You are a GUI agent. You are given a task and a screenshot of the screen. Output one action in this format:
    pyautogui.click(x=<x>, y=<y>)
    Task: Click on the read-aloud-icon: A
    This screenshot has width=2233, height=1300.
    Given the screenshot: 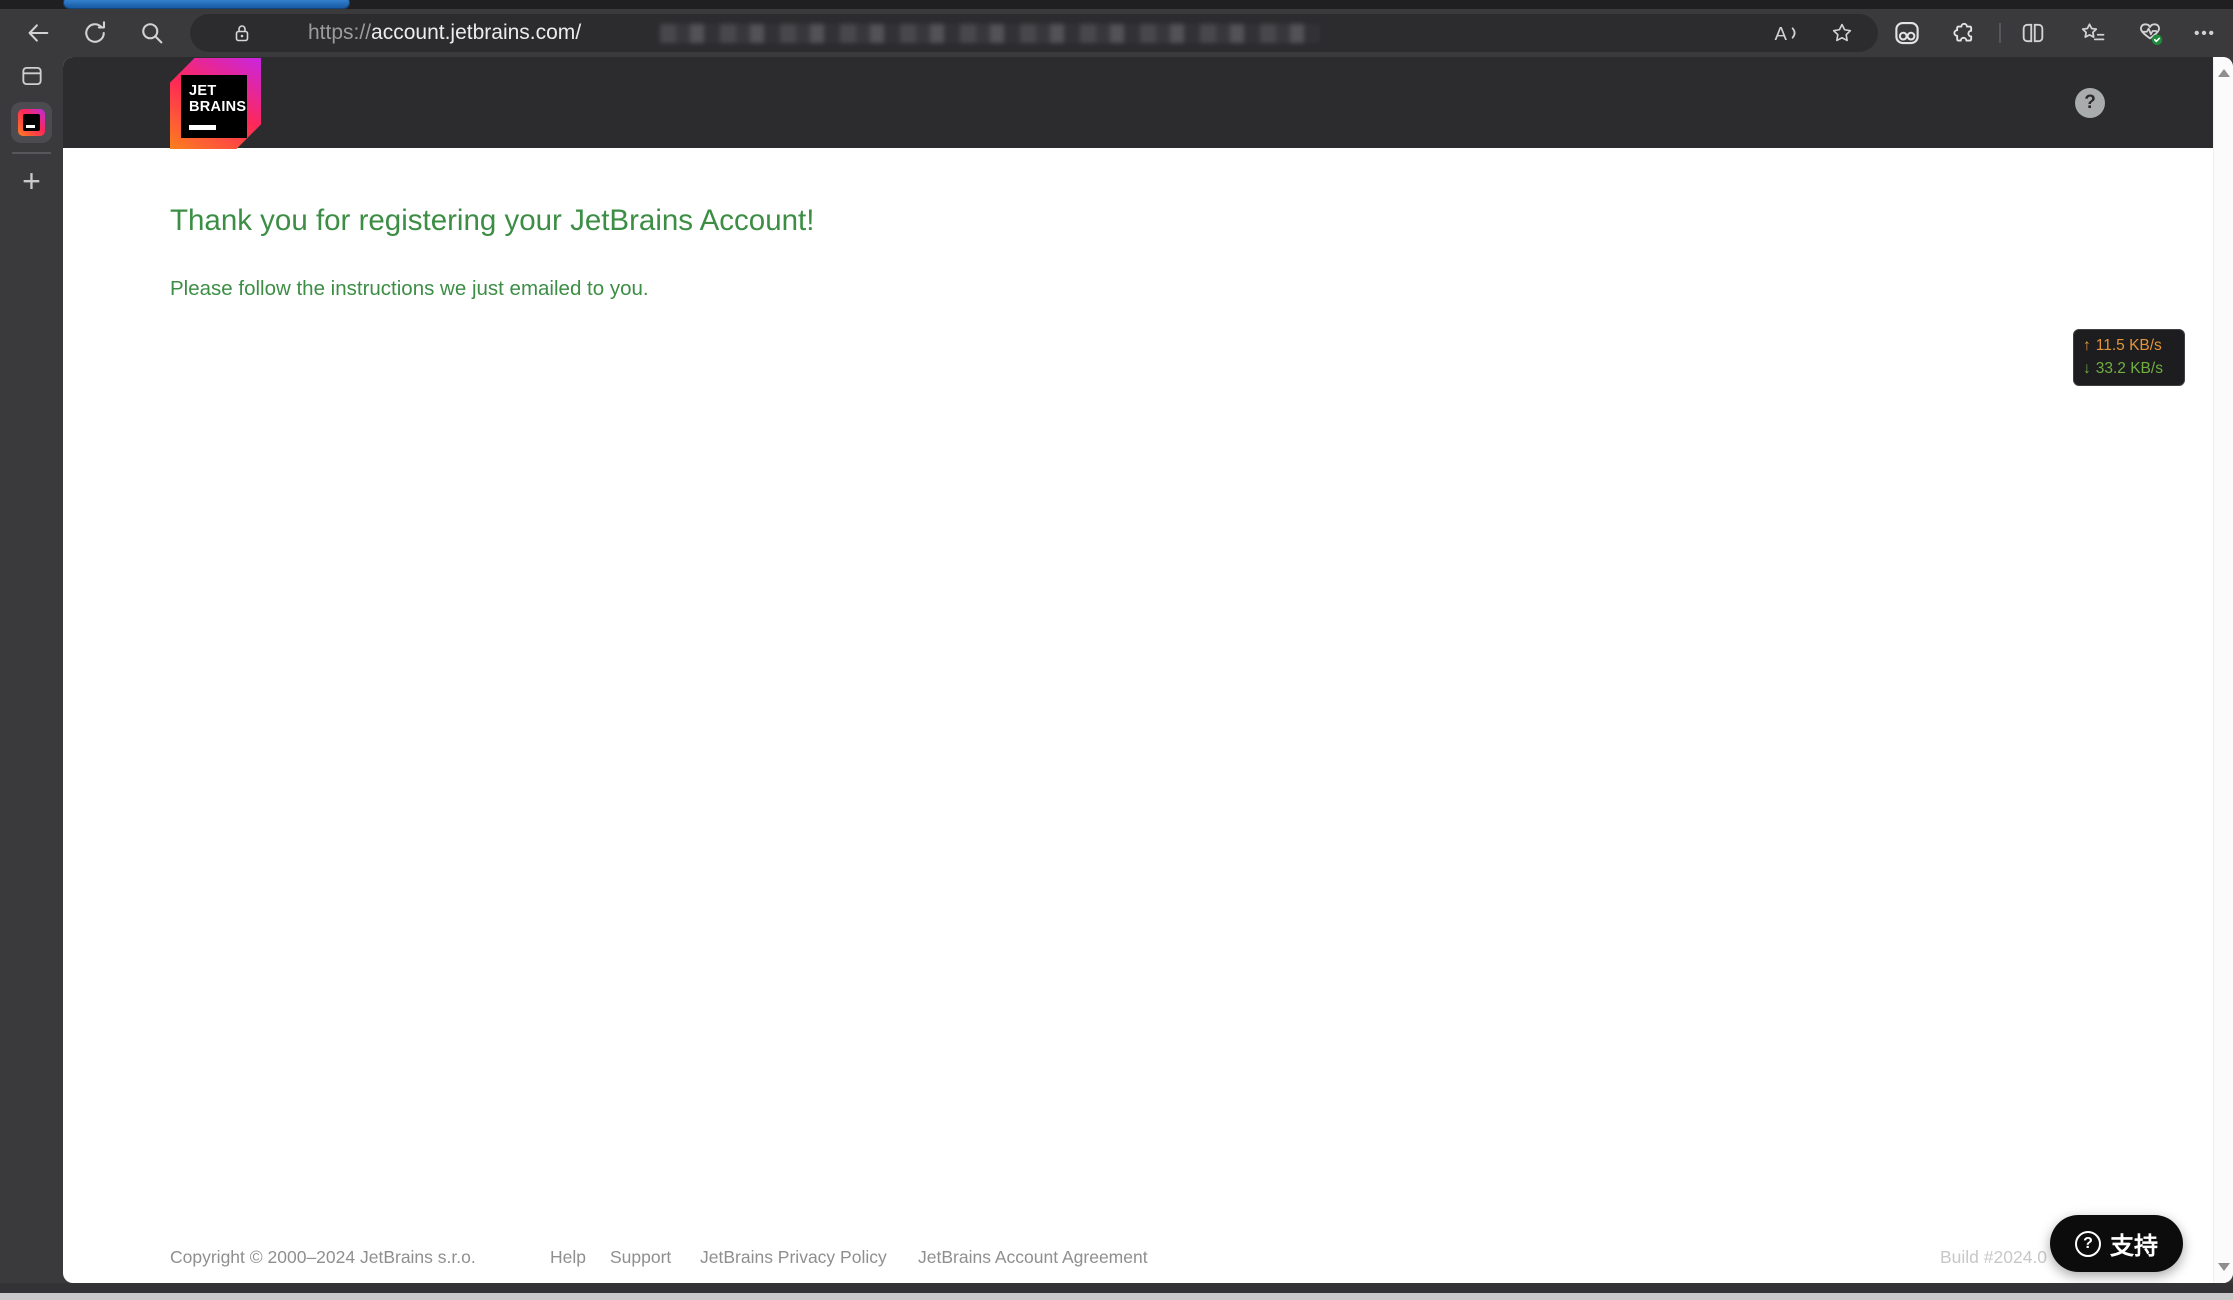 What is the action you would take?
    pyautogui.click(x=1785, y=33)
    